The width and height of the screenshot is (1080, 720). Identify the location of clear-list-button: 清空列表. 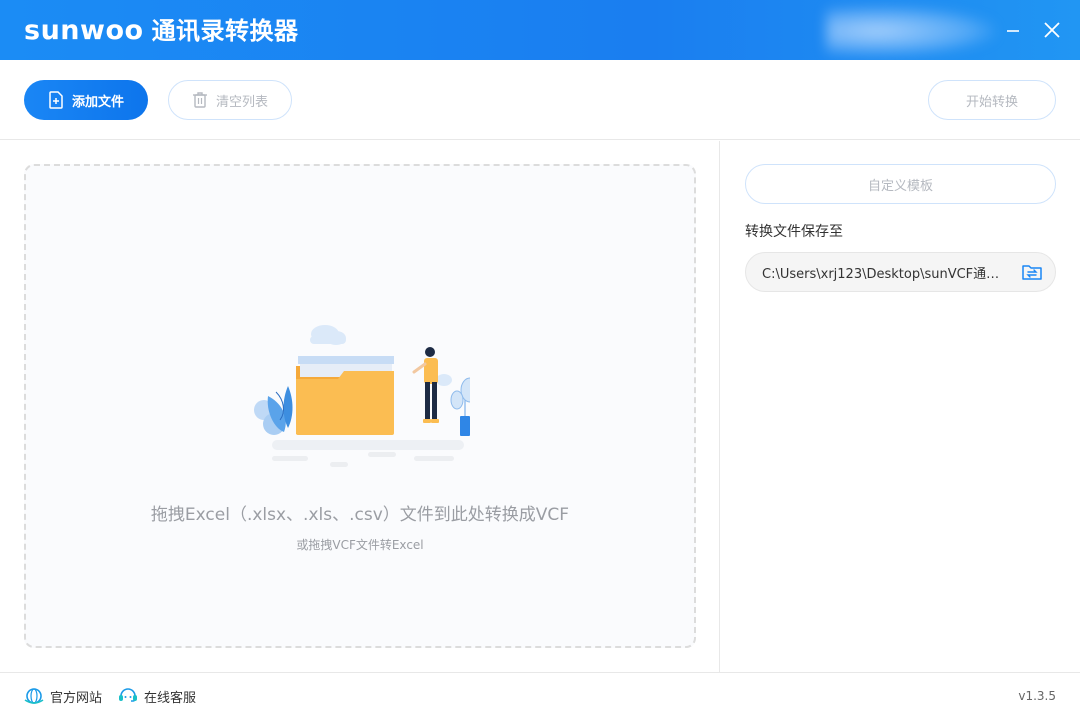
(230, 100).